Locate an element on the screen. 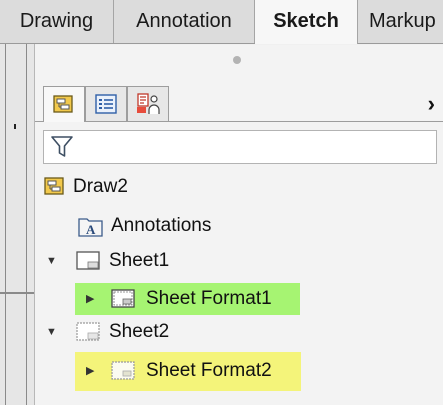 This screenshot has width=443, height=405. command-manager-tabs: Drawing Annotation Sketch Markup is located at coordinates (221, 22).